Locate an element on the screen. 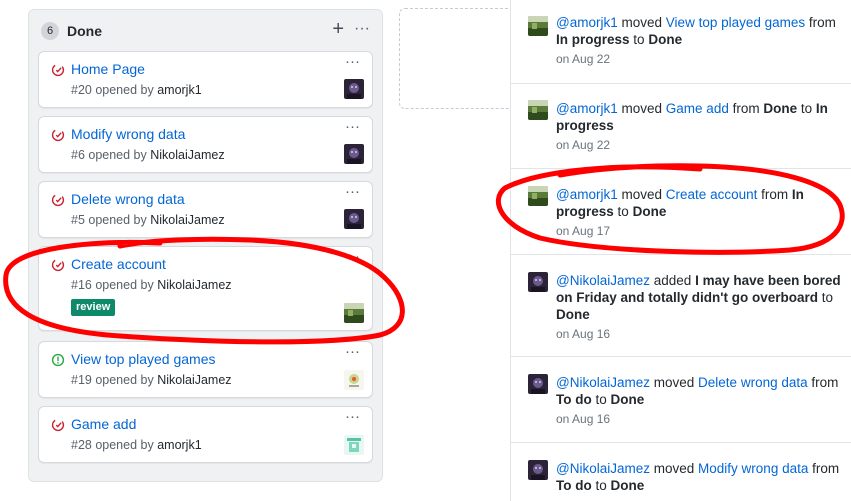  card-meta: #16 opened by NikolaiJamez is located at coordinates (151, 285).